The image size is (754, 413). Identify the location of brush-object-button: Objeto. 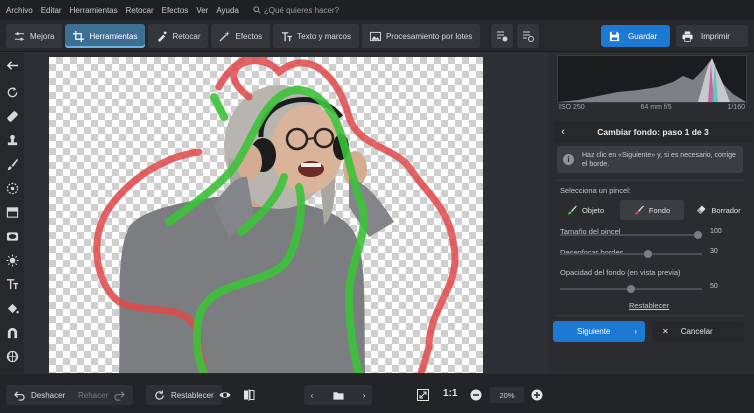
(585, 210).